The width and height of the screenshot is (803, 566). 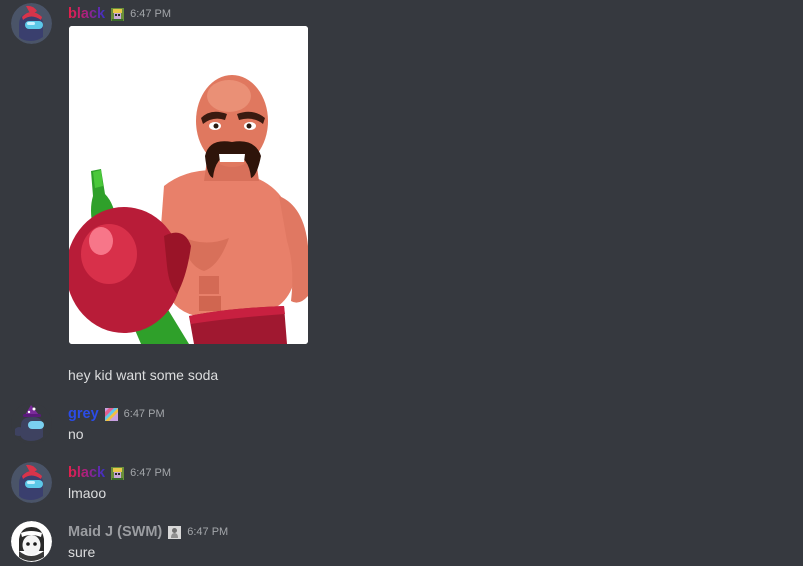 I want to click on crewmate-wizard-hat-icon, so click(x=31, y=423).